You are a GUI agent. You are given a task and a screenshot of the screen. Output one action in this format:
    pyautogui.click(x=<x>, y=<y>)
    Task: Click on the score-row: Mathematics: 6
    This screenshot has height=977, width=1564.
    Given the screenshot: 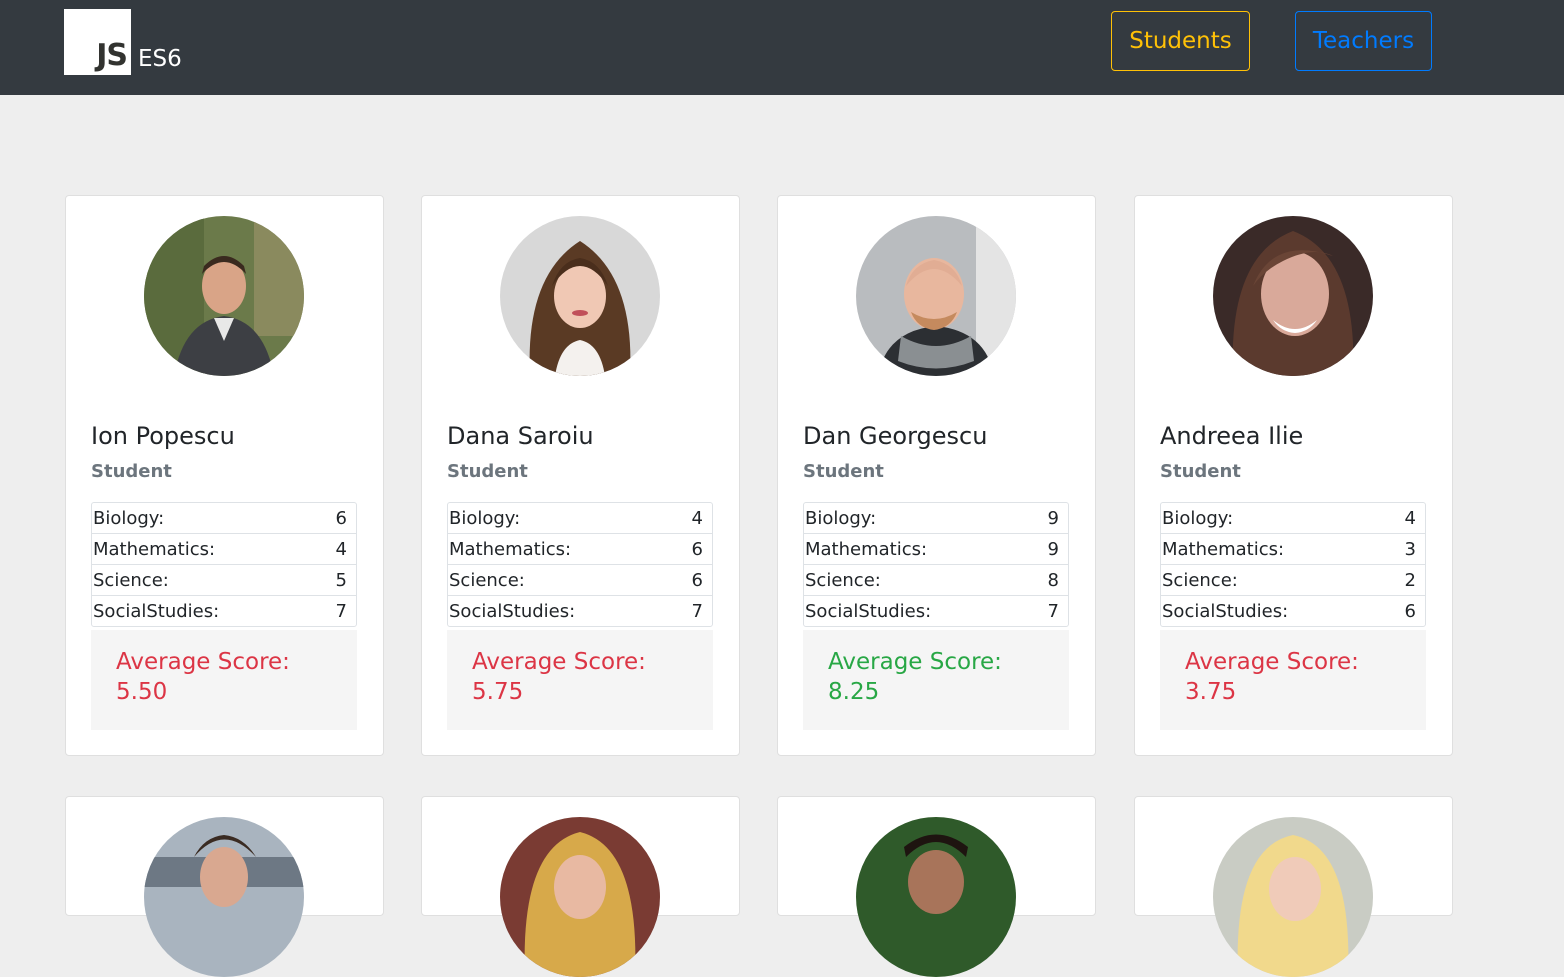 What is the action you would take?
    pyautogui.click(x=580, y=549)
    